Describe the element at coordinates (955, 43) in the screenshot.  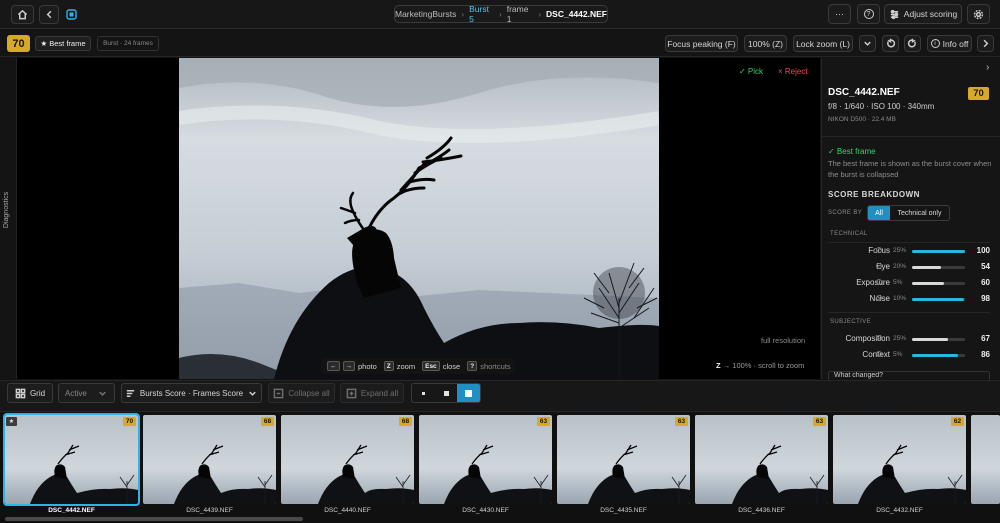
I see `info-toggle-label: Info off` at that location.